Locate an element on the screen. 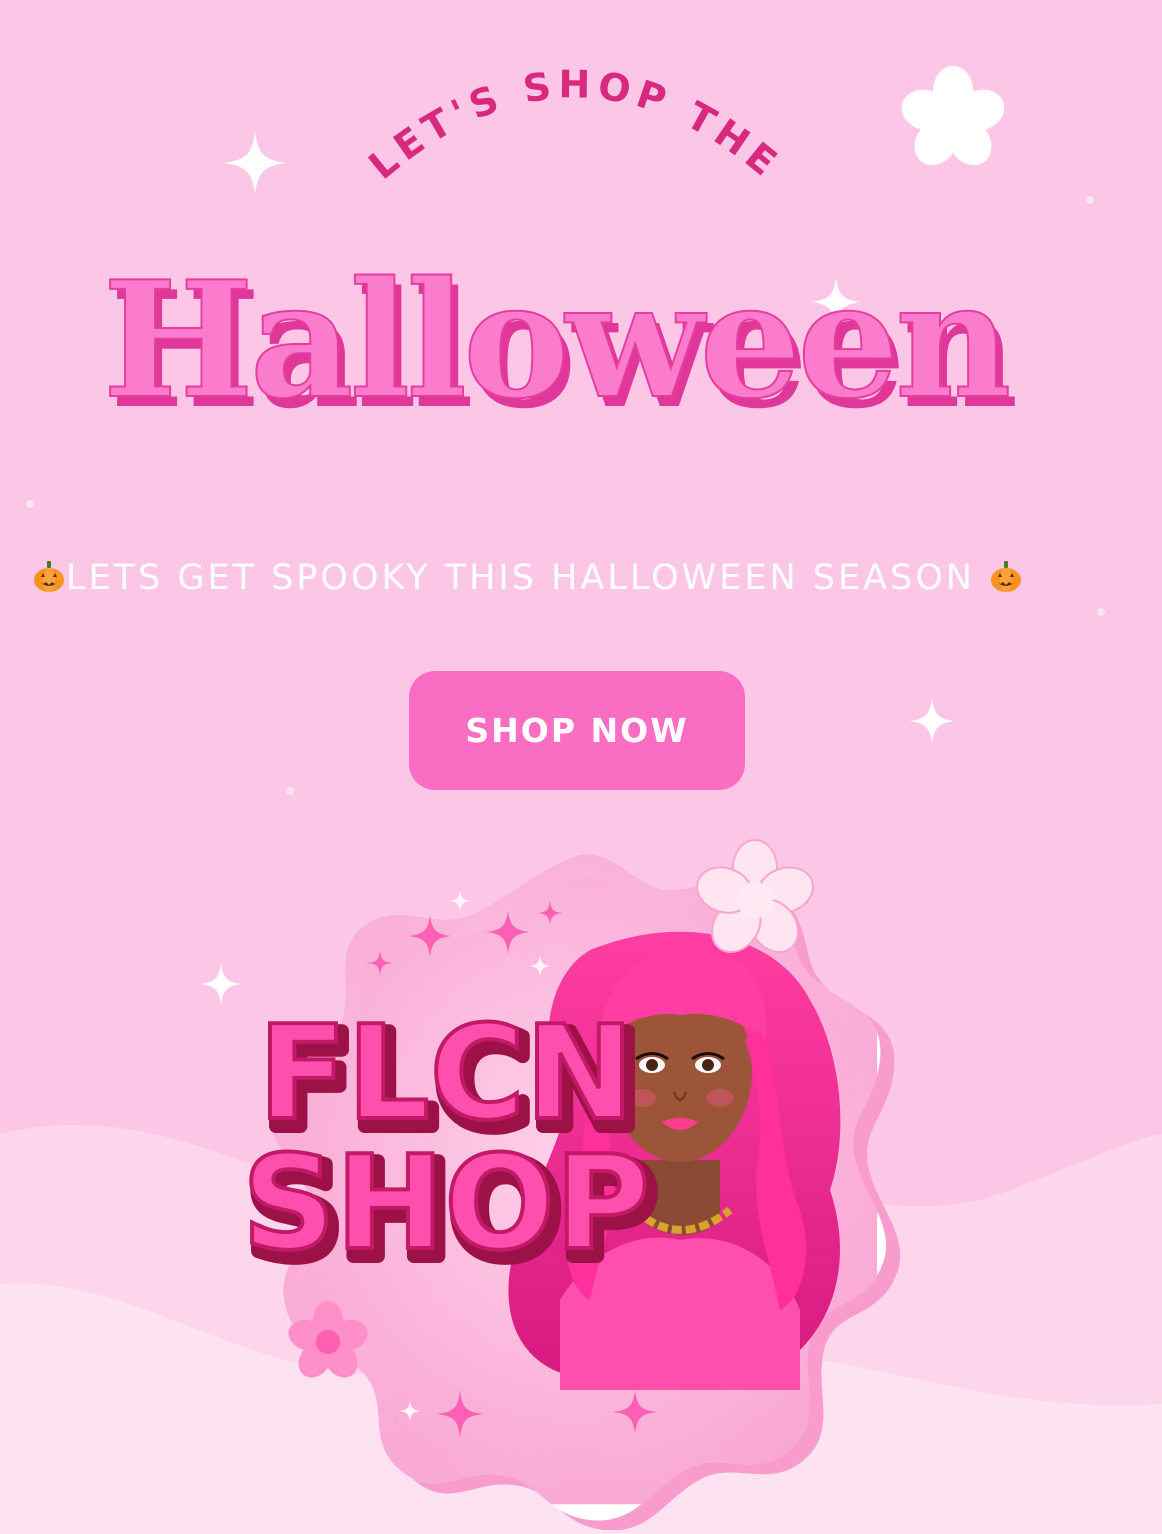 The height and width of the screenshot is (1534, 1162). shop-now-button: SHOP NOW is located at coordinates (577, 730).